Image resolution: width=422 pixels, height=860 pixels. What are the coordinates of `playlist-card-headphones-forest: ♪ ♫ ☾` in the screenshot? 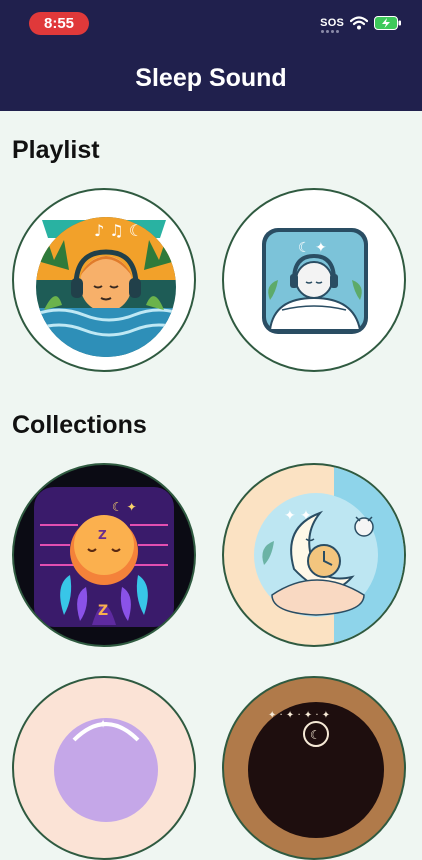 It's located at (104, 280).